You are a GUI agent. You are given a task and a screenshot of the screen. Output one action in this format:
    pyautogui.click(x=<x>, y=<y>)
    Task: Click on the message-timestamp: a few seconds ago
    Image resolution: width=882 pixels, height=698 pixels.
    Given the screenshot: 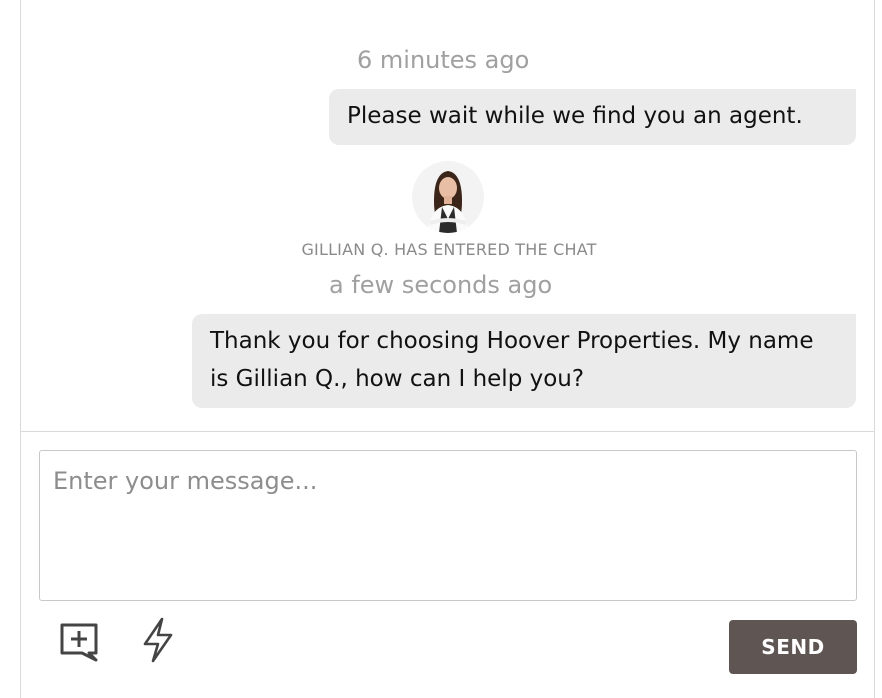 What is the action you would take?
    pyautogui.click(x=441, y=285)
    